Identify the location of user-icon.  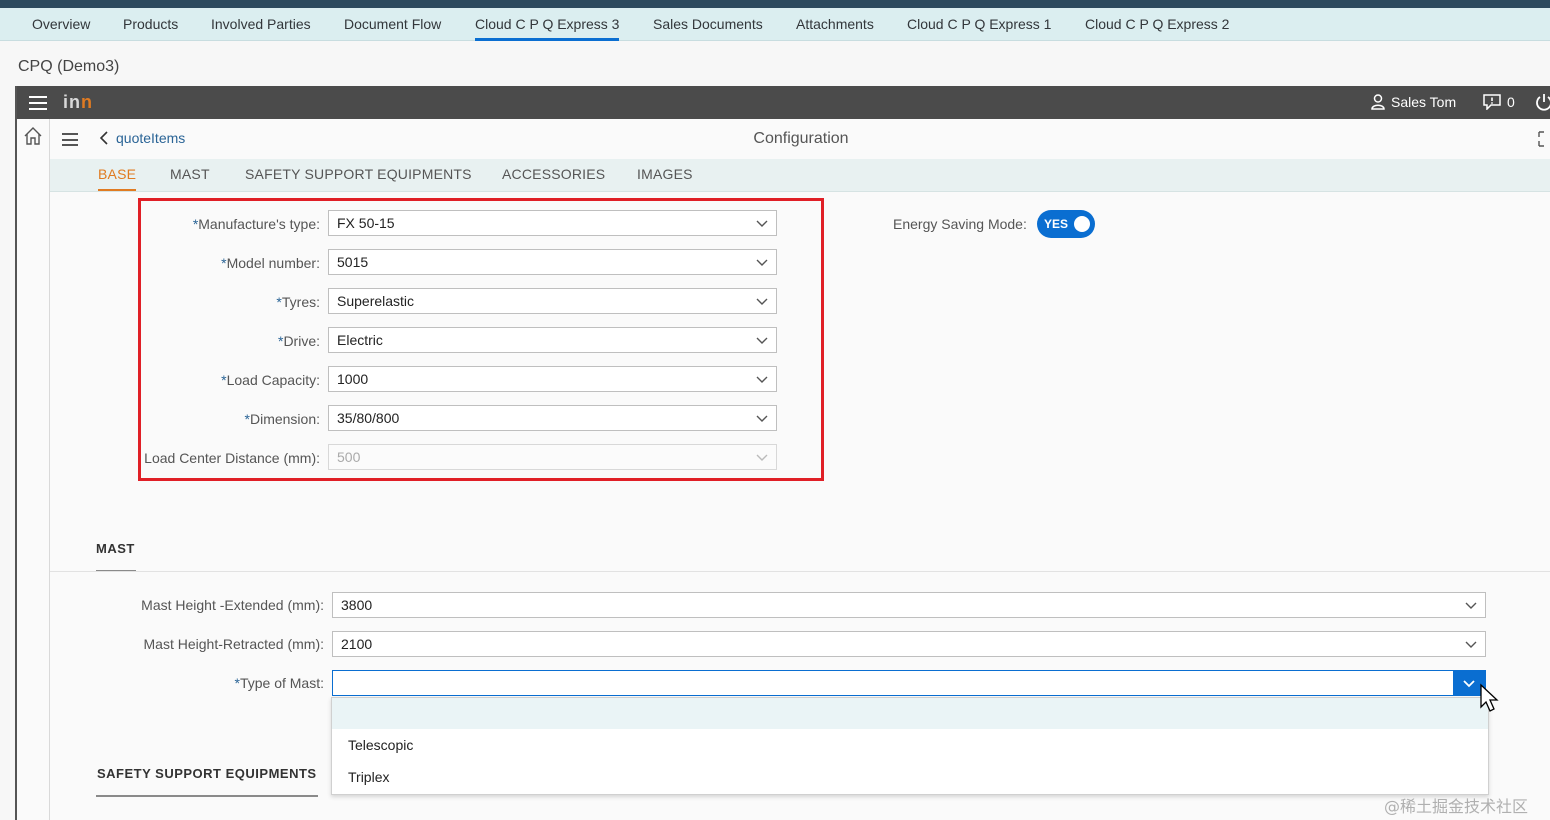
(1378, 102).